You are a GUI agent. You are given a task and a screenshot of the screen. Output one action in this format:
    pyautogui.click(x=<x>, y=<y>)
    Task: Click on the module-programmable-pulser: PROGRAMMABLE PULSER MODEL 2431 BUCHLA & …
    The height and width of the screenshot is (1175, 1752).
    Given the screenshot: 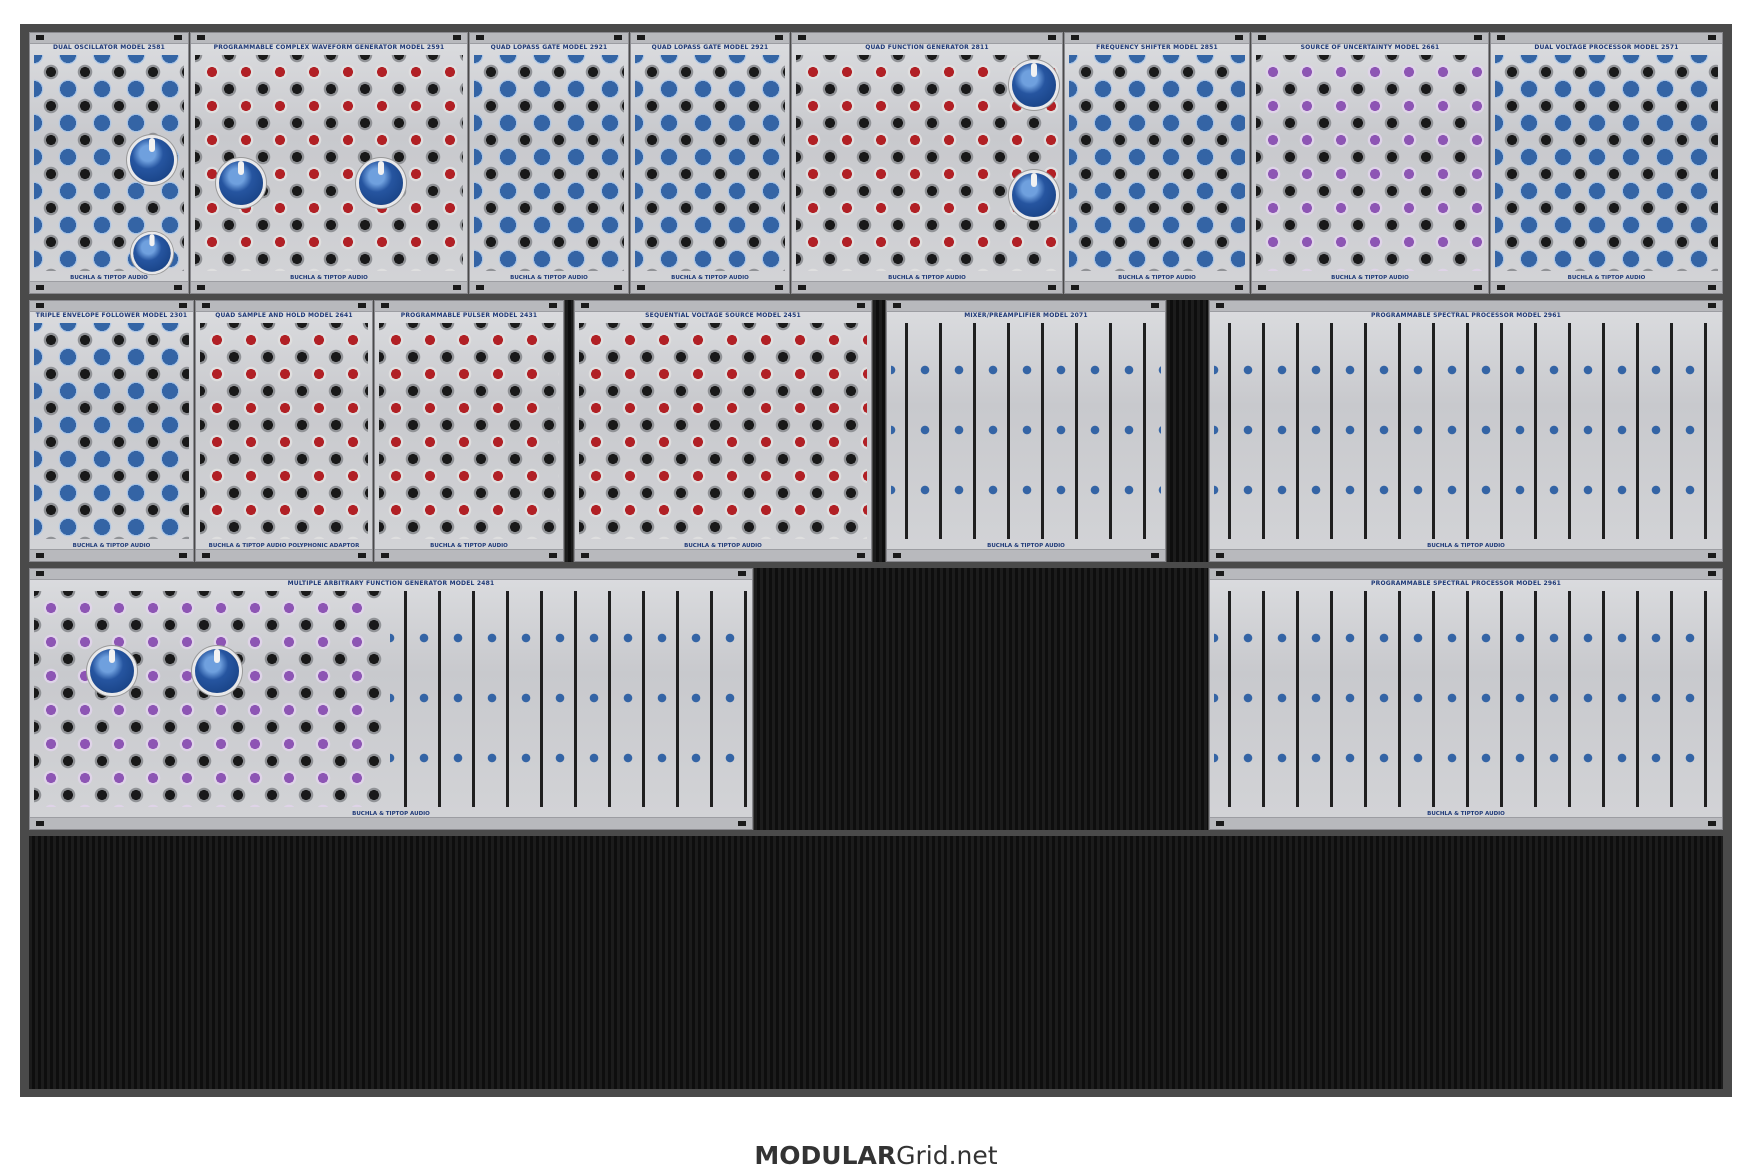 What is the action you would take?
    pyautogui.click(x=469, y=431)
    